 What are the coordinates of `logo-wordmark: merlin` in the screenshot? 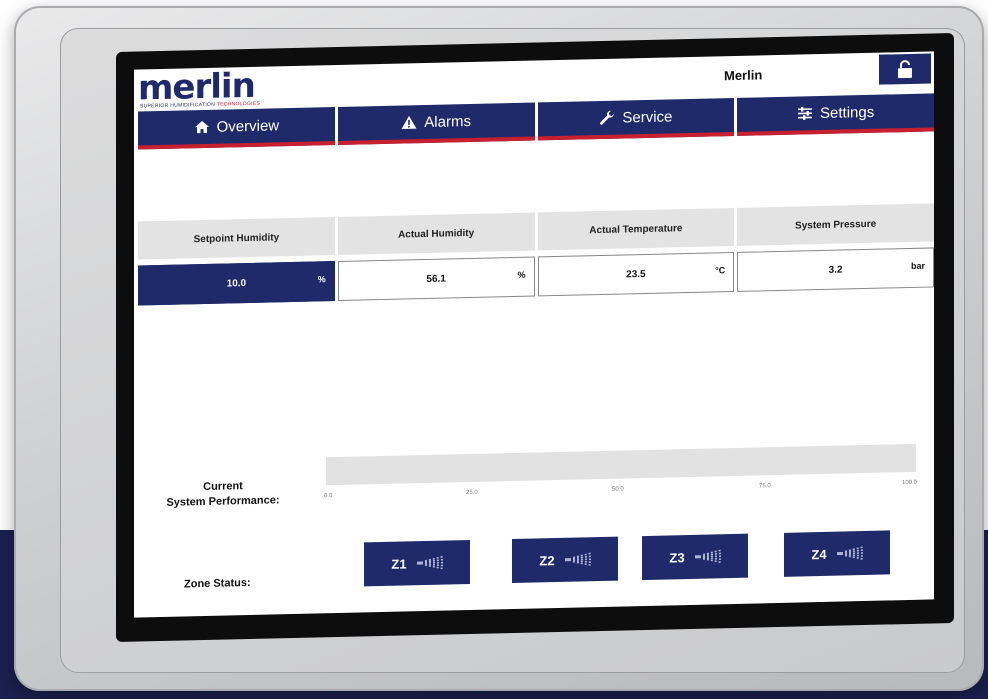 It's located at (196, 87).